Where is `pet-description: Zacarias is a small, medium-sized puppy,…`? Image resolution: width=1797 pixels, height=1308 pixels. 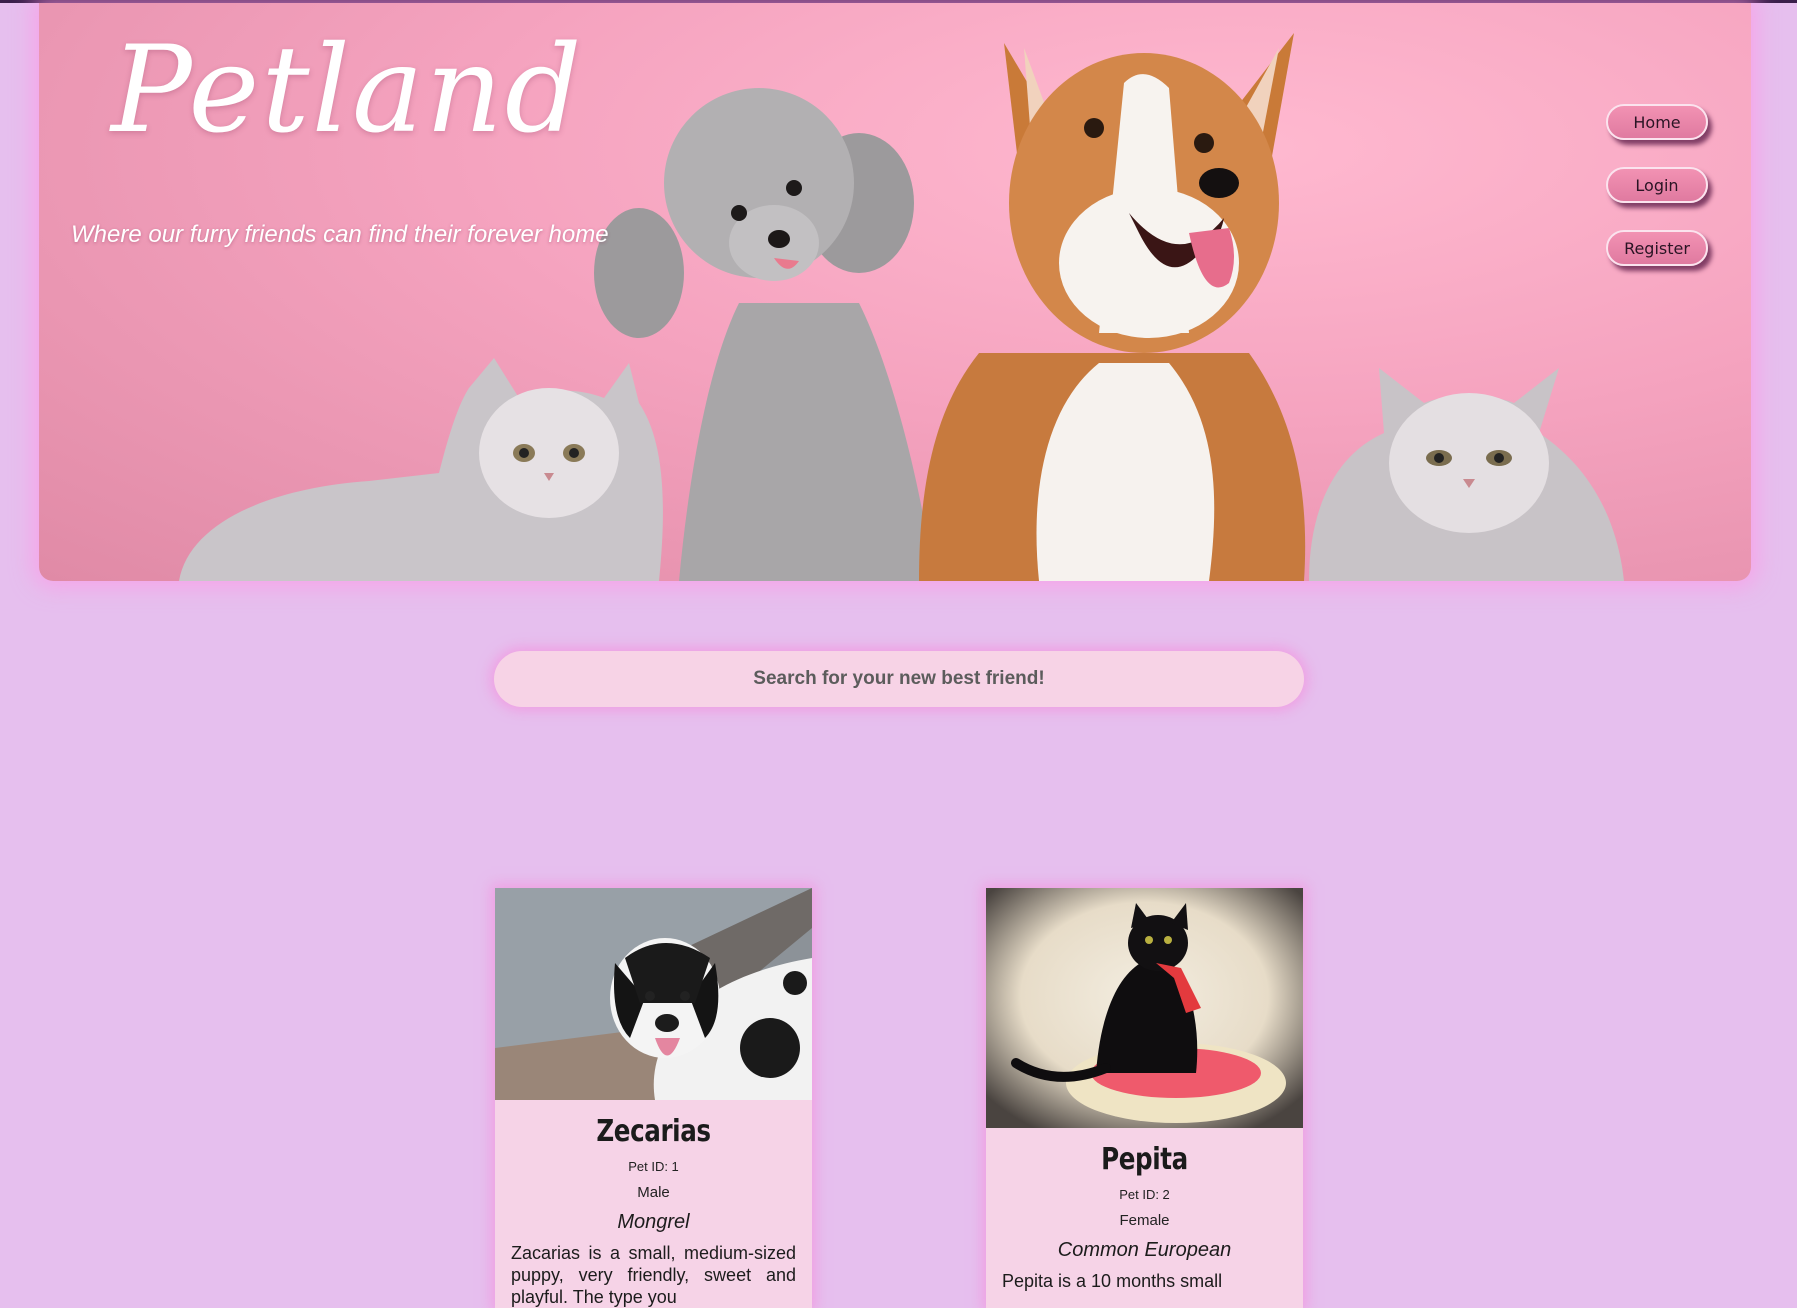 pet-description: Zacarias is a small, medium-sized puppy,… is located at coordinates (653, 1275).